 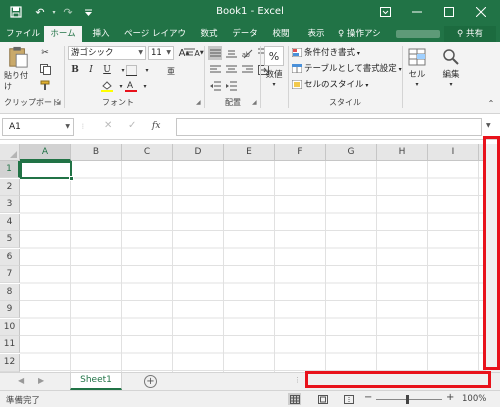 What do you see at coordinates (71, 178) in the screenshot?
I see `fill-handle` at bounding box center [71, 178].